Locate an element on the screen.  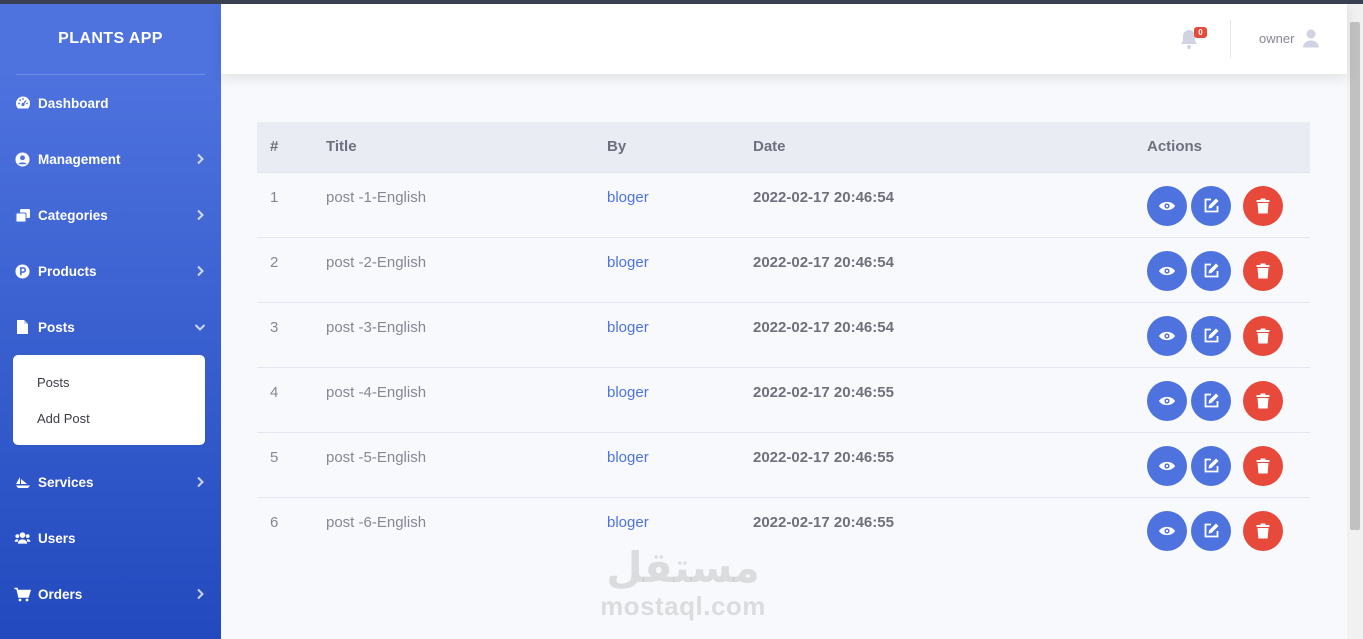
watermark: مستقل mostaql.com is located at coordinates (683, 583).